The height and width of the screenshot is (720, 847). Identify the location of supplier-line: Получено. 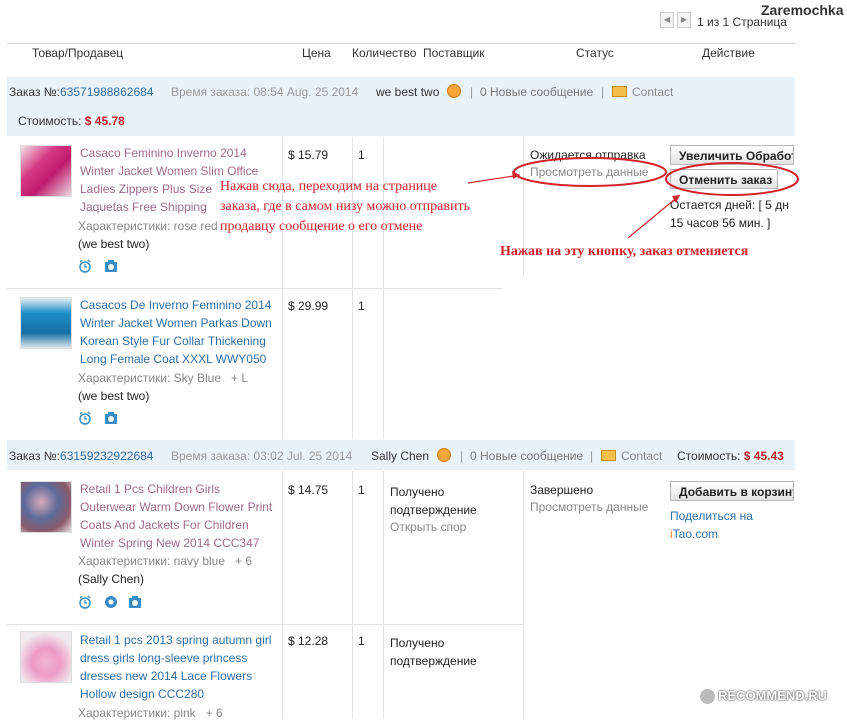
(417, 643).